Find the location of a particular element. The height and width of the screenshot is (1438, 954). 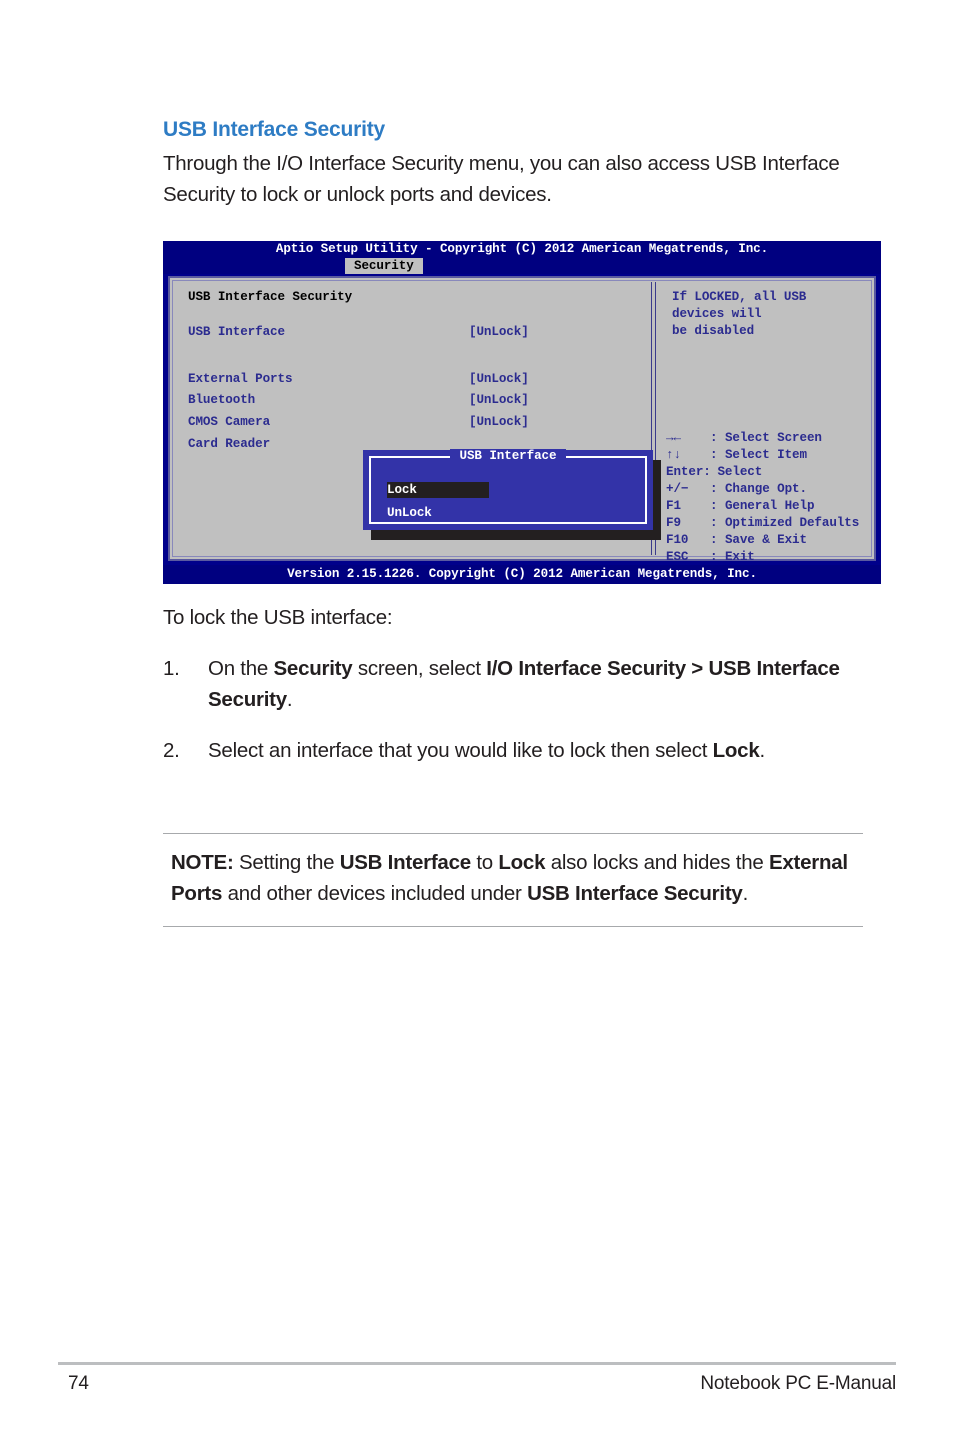

setting-label: CMOS Camera is located at coordinates (229, 422).